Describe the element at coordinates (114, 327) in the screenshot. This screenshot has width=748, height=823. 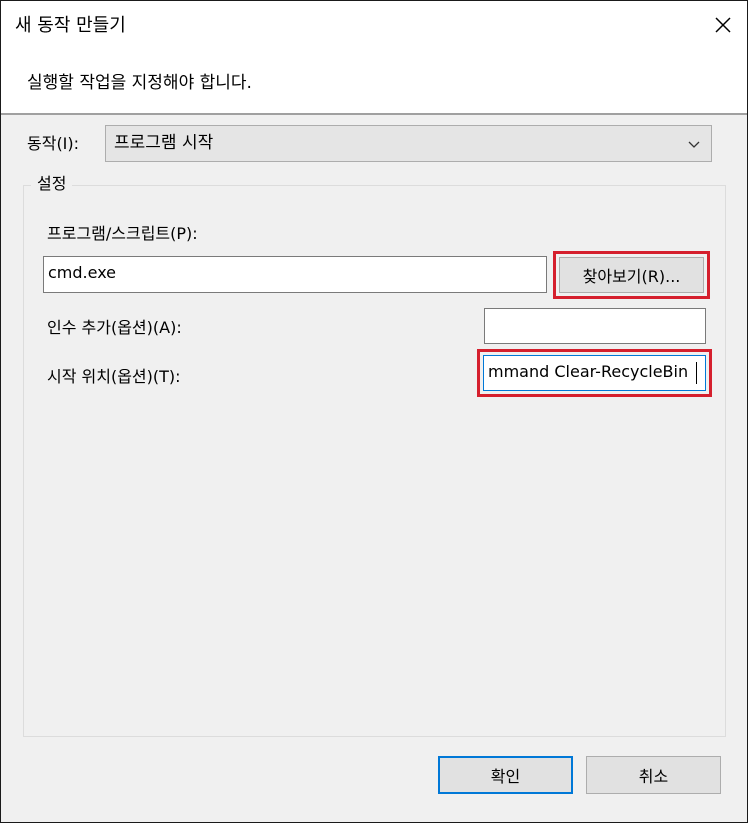
I see `arguments-label: 인수 추가(옵션)(A):` at that location.